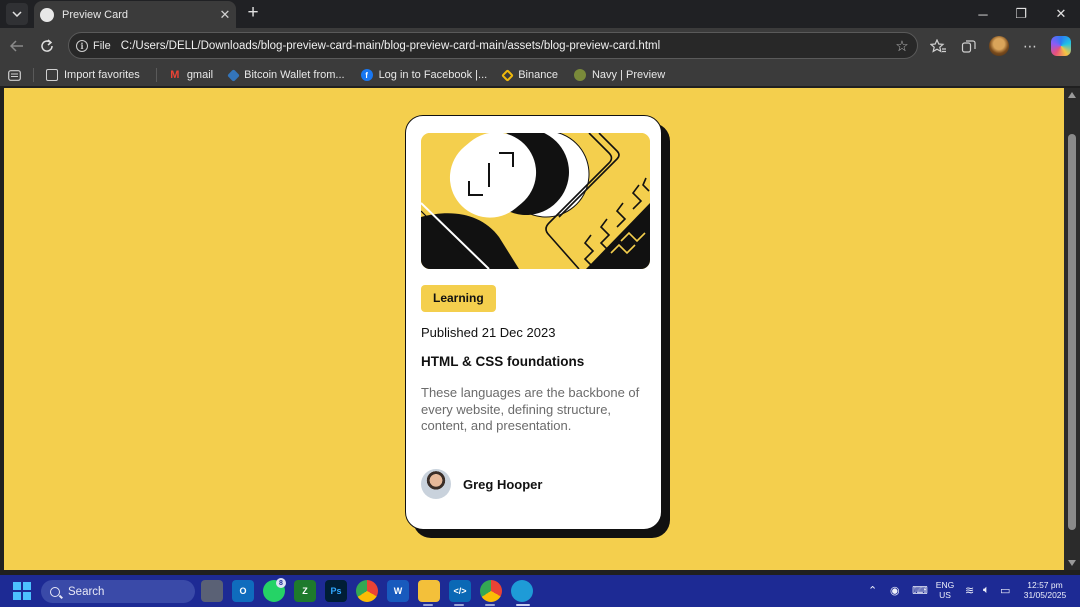  Describe the element at coordinates (628, 75) in the screenshot. I see `favorite-label: Navy | Preview` at that location.